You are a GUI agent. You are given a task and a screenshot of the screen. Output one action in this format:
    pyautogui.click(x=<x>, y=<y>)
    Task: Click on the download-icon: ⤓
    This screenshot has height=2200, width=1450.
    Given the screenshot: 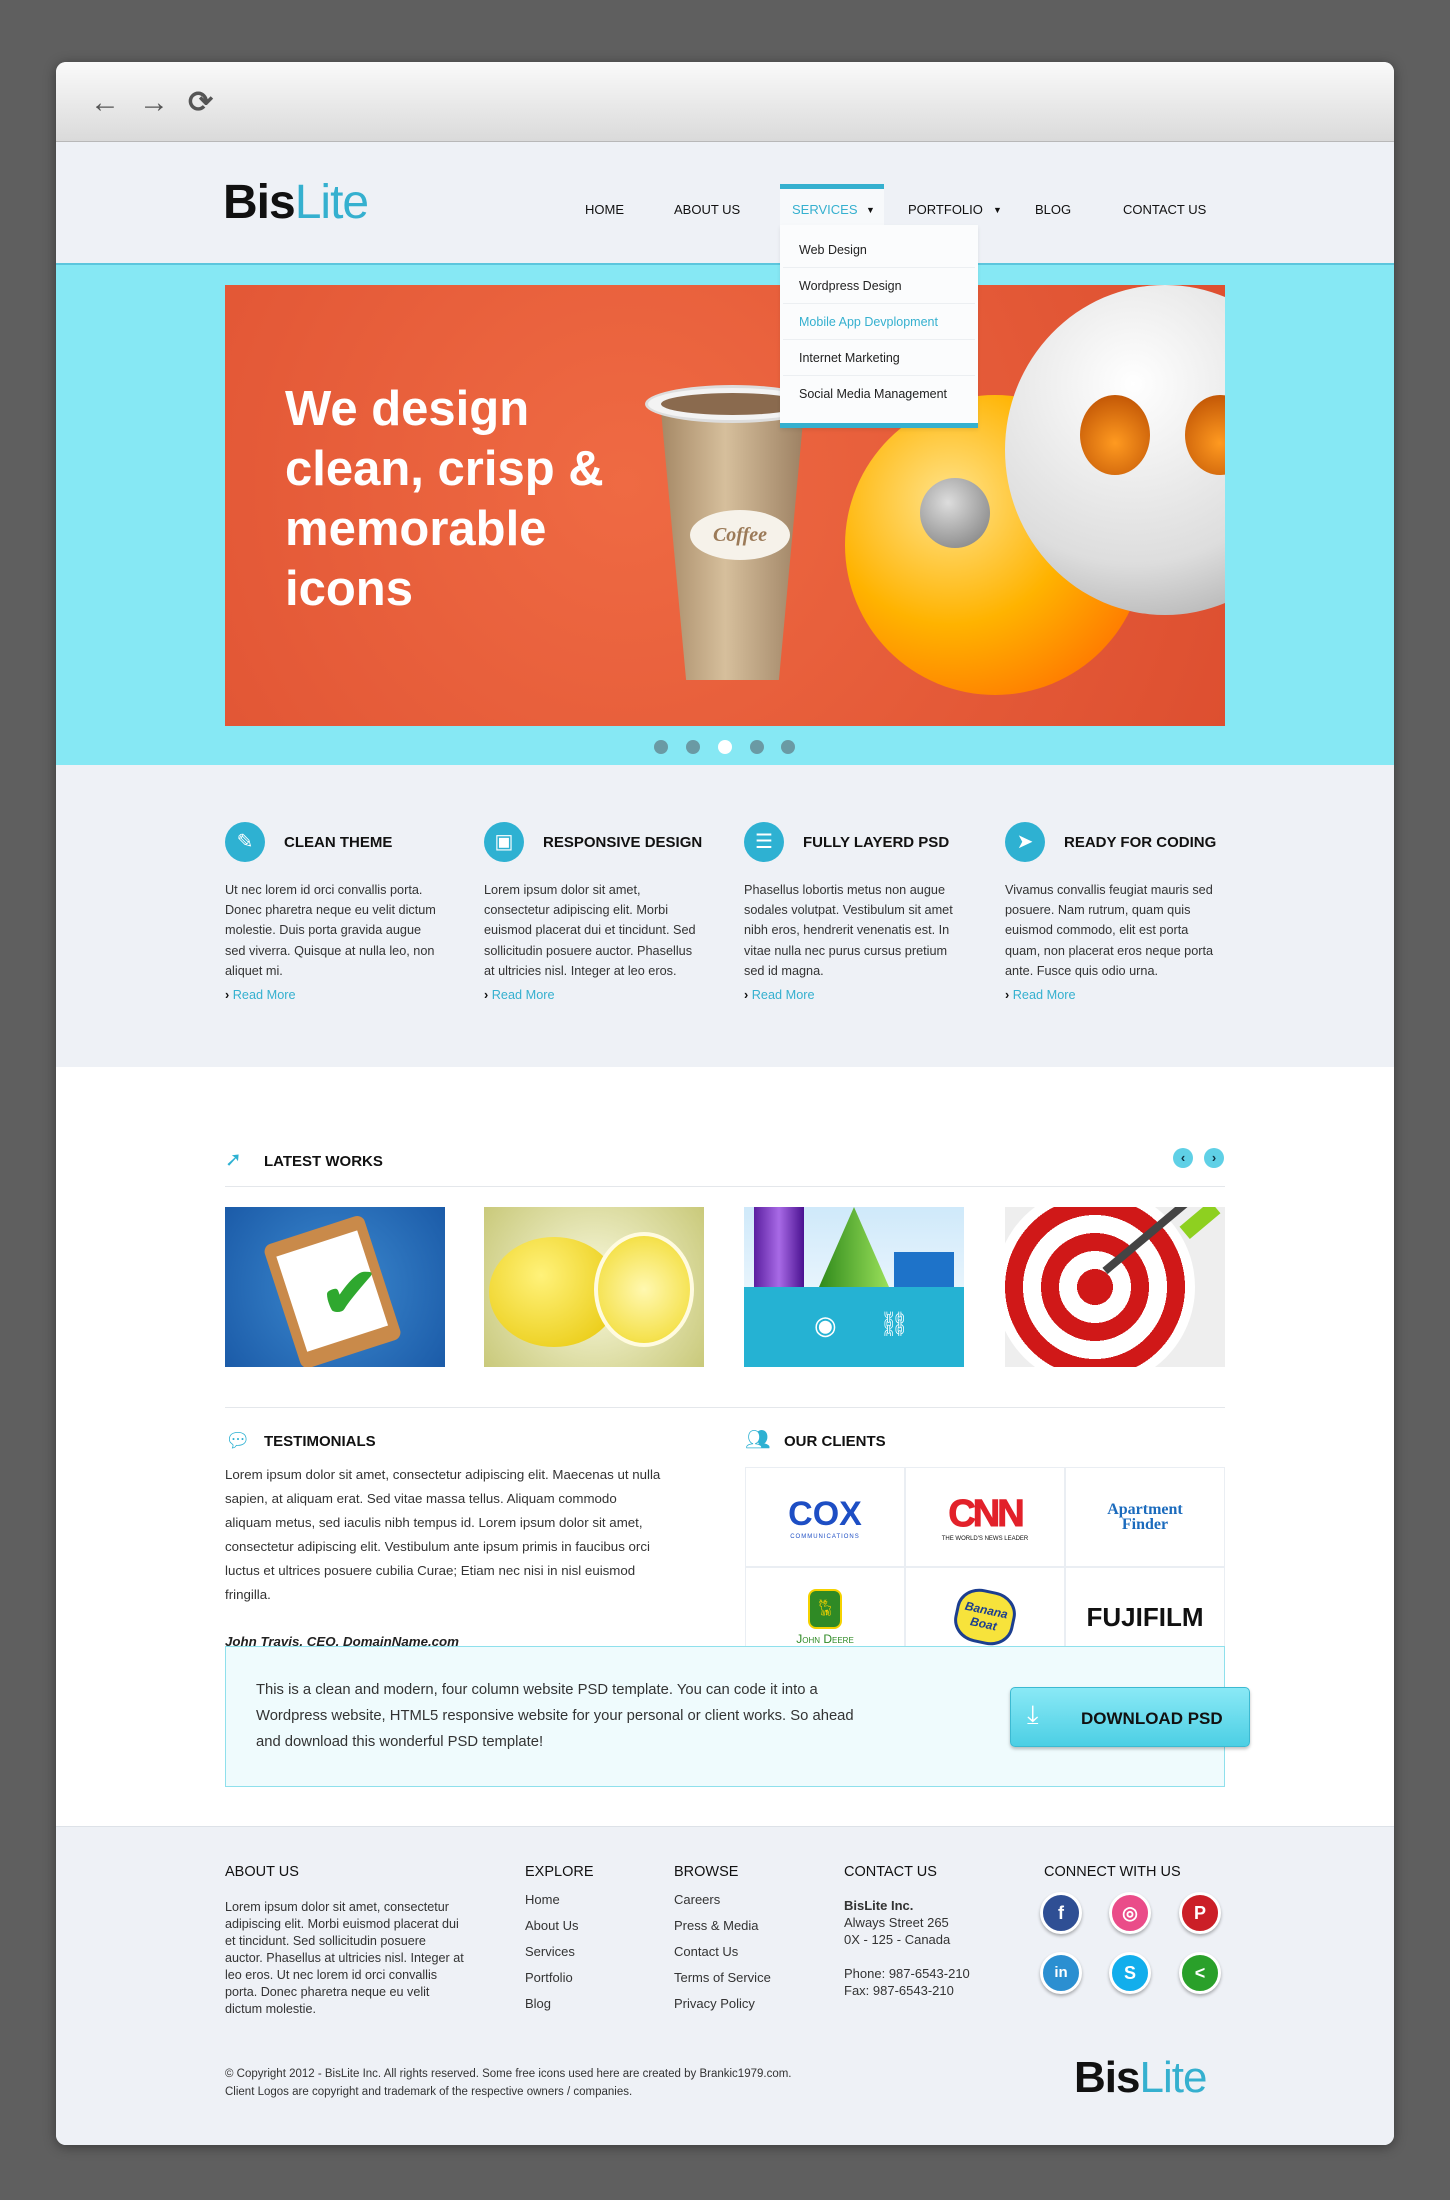 What is the action you would take?
    pyautogui.click(x=1033, y=1714)
    